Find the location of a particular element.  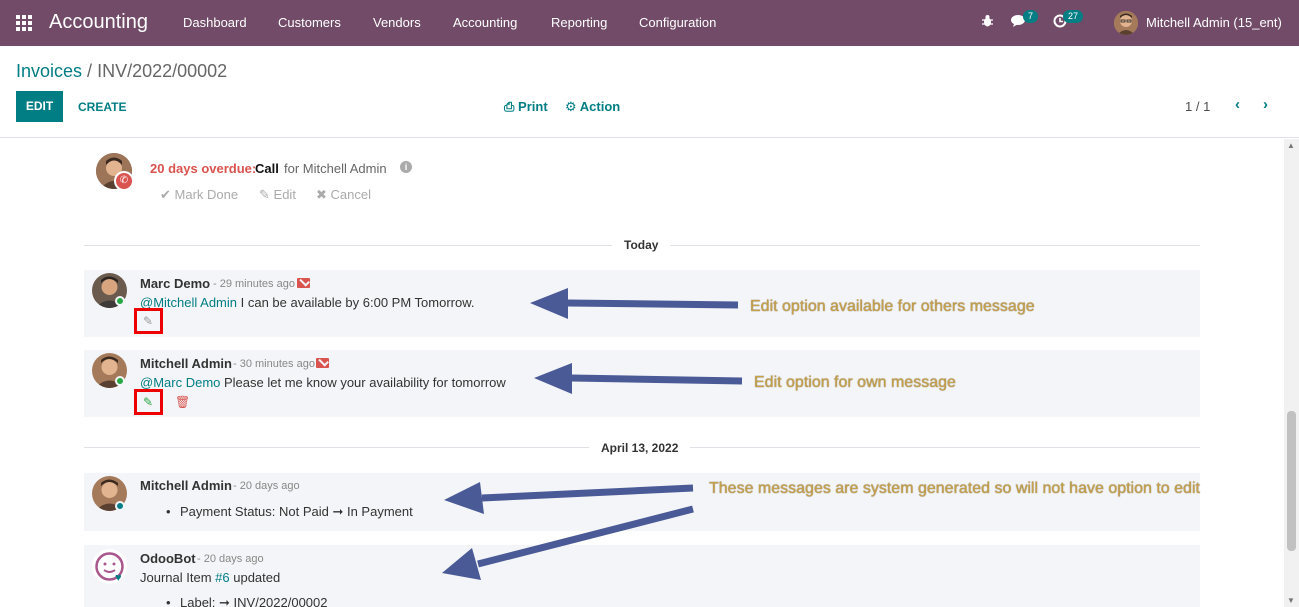

annotation-others: Edit option available for others message is located at coordinates (892, 306).